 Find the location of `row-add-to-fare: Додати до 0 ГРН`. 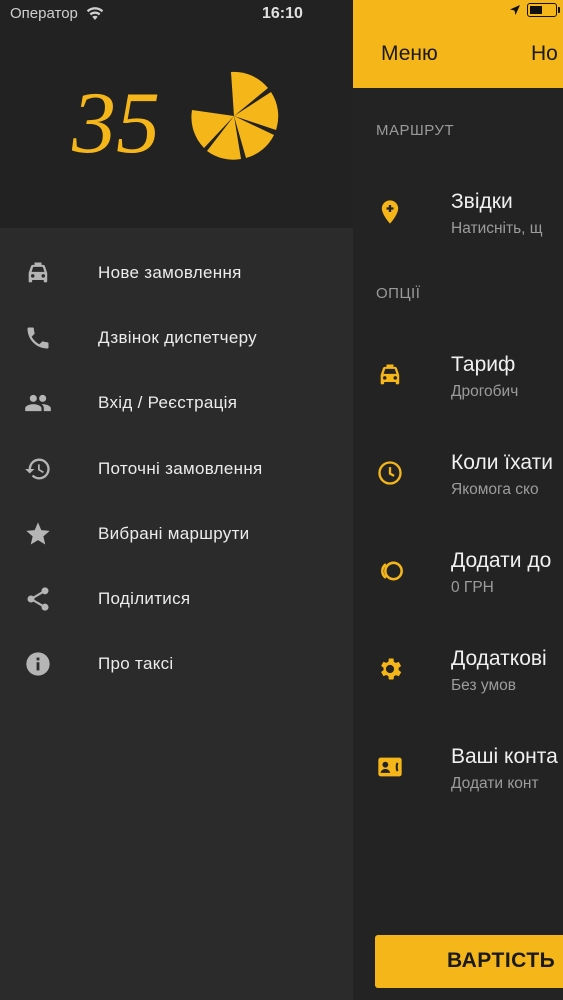

row-add-to-fare: Додати до 0 ГРН is located at coordinates (458, 571).